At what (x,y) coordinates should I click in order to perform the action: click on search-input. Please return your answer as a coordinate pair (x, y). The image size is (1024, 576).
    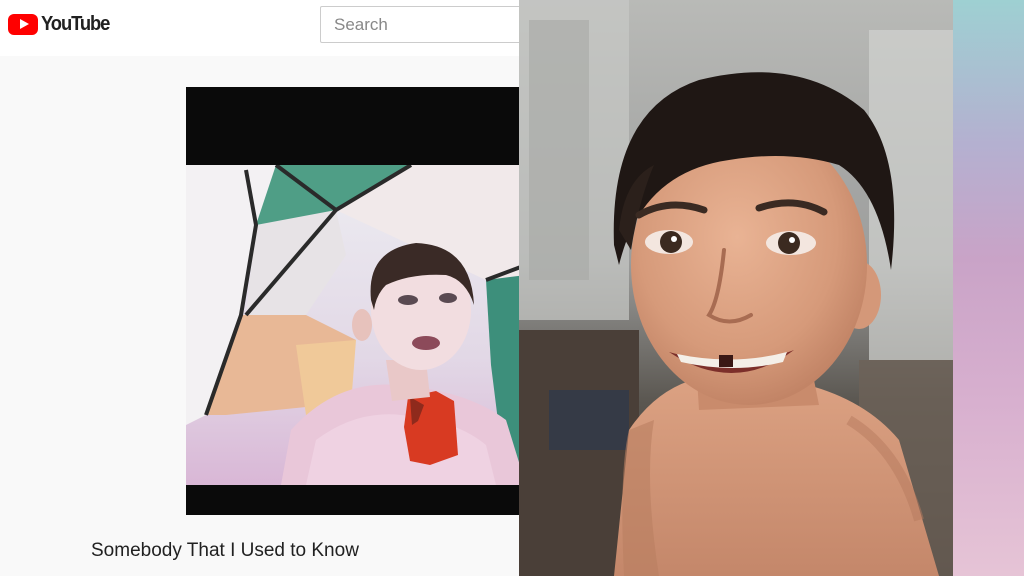
    Looking at the image, I should click on (419, 24).